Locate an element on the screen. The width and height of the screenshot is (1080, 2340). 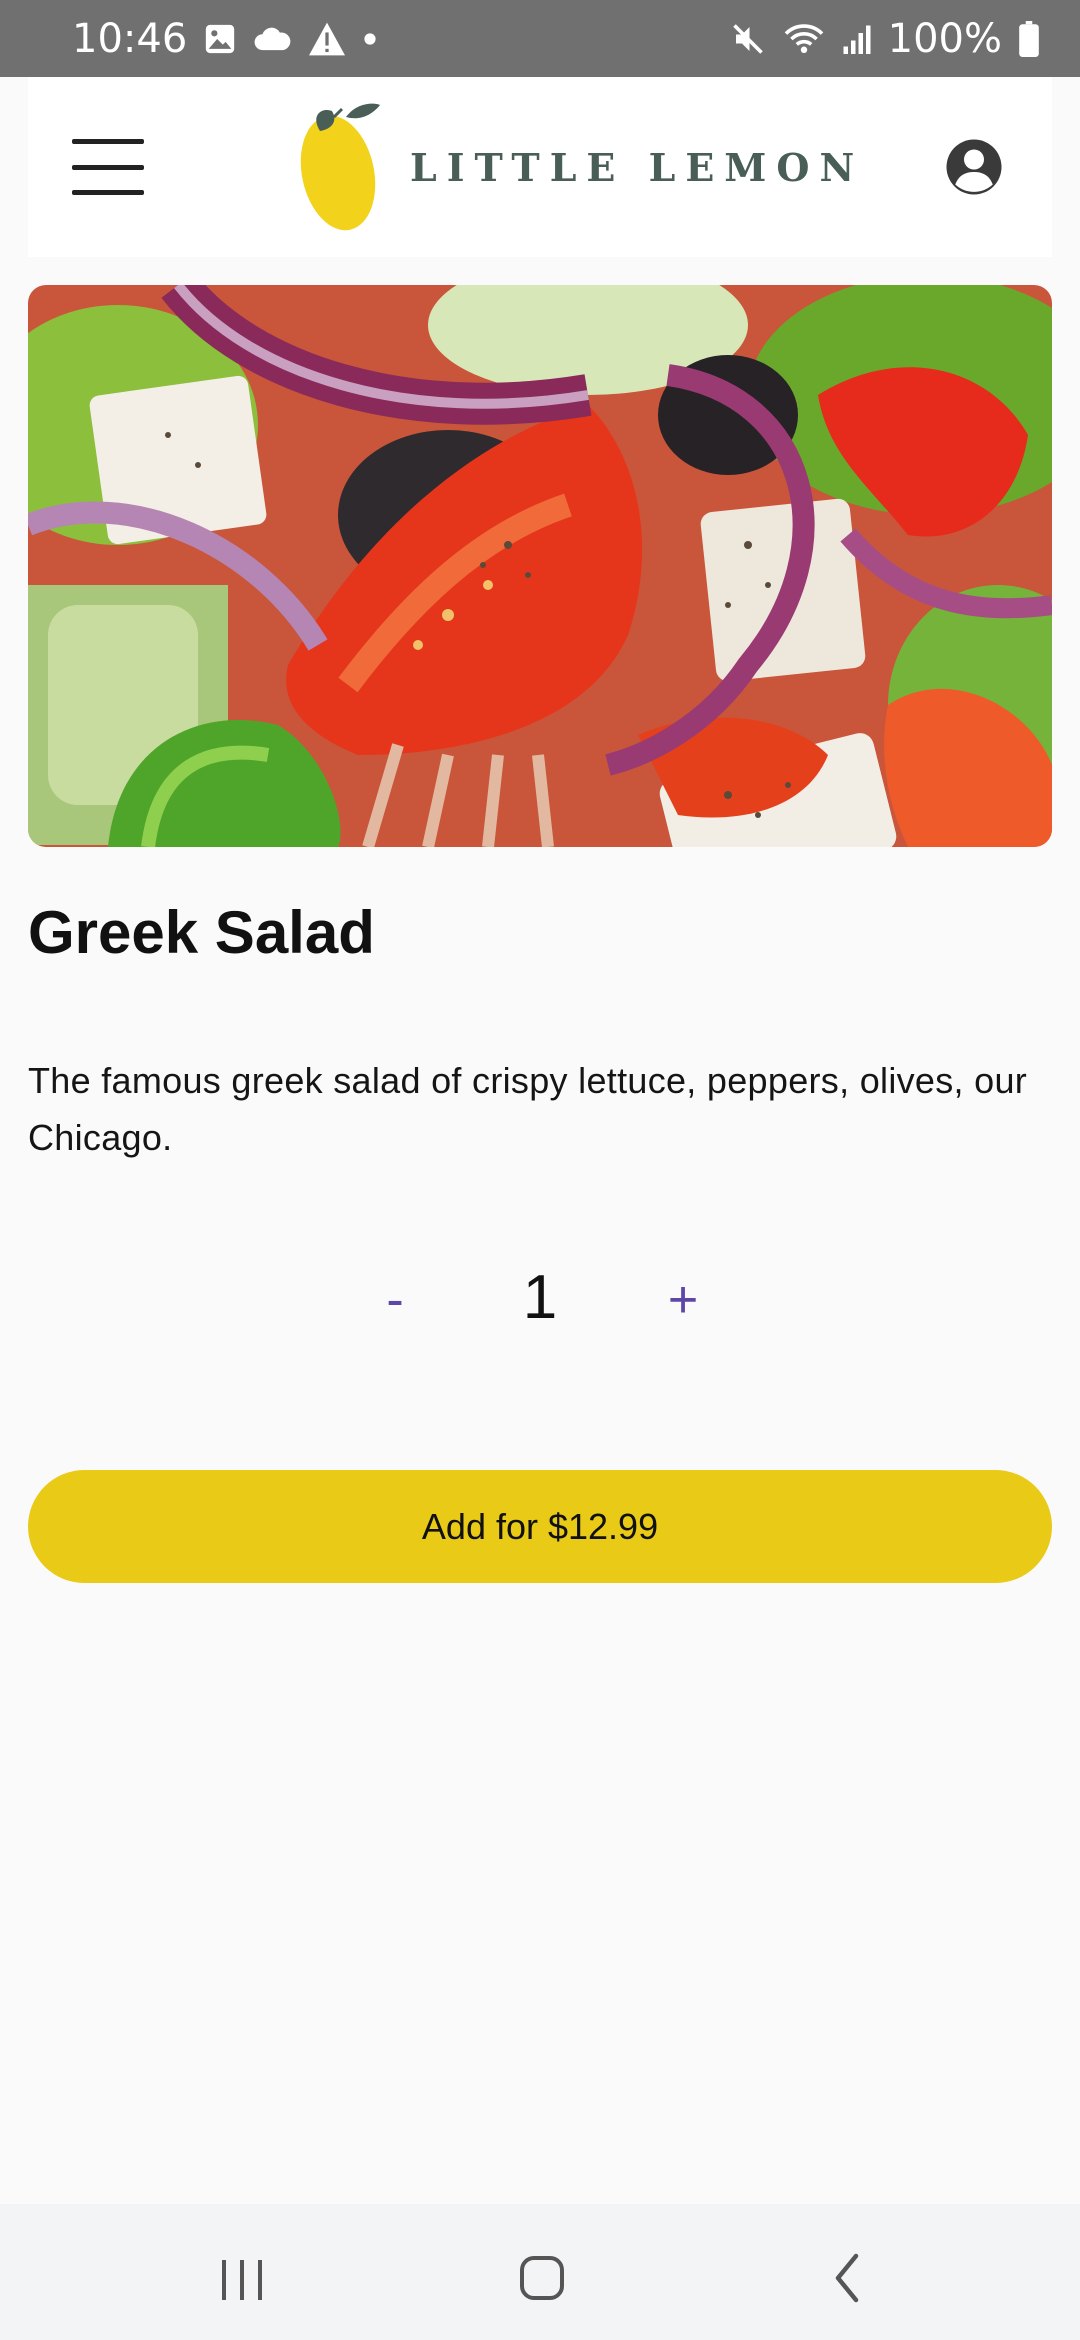
status-right: 100% is located at coordinates (885, 39).